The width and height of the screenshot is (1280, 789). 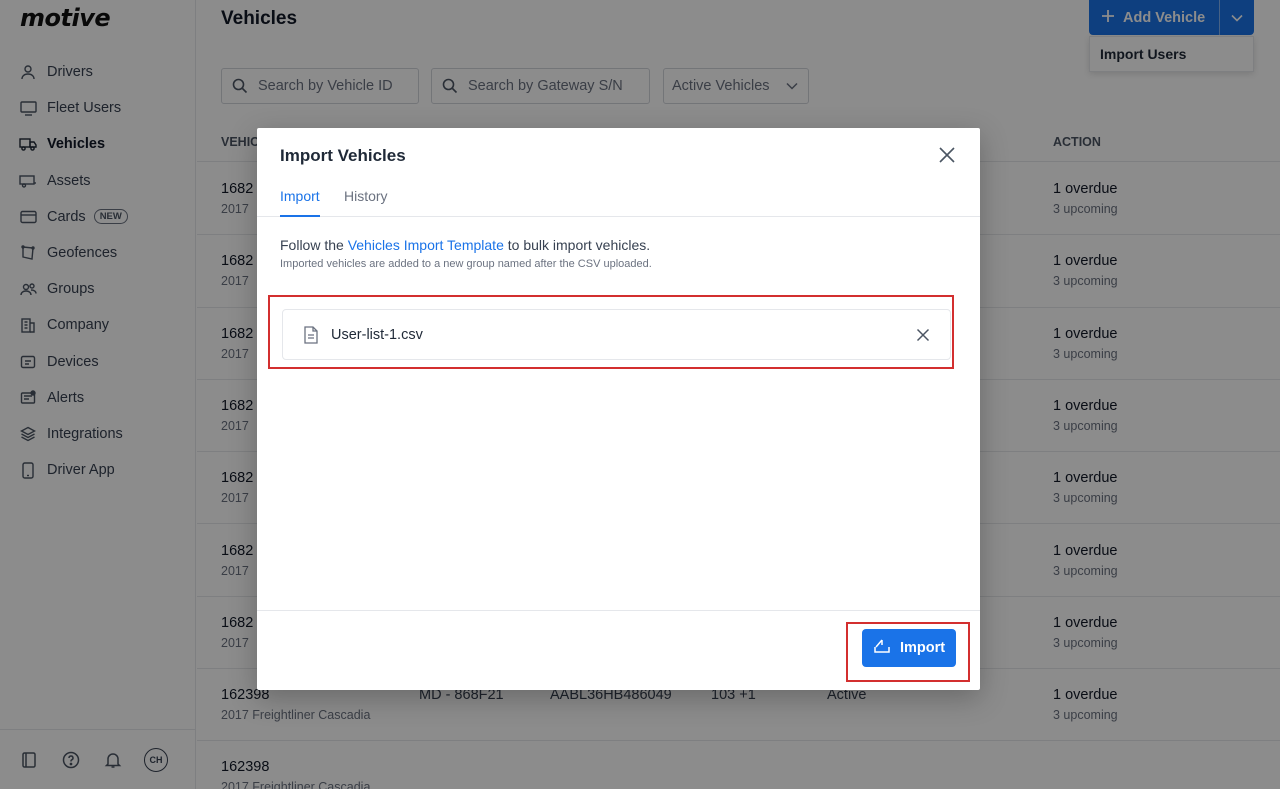 I want to click on instruction-suffix: to bulk import vehicles., so click(x=577, y=245).